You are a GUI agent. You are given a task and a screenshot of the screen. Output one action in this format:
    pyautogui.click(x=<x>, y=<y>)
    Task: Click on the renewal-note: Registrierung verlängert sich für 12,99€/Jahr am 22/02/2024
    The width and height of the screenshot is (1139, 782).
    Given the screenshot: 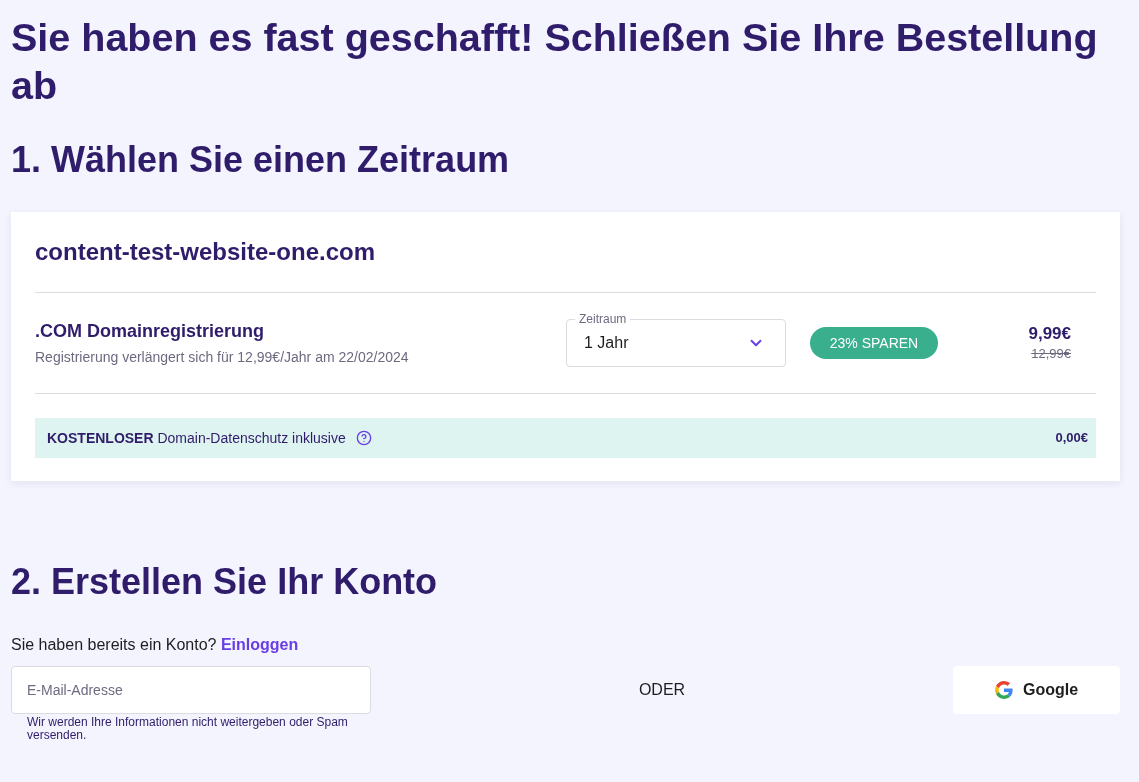 What is the action you would take?
    pyautogui.click(x=222, y=357)
    